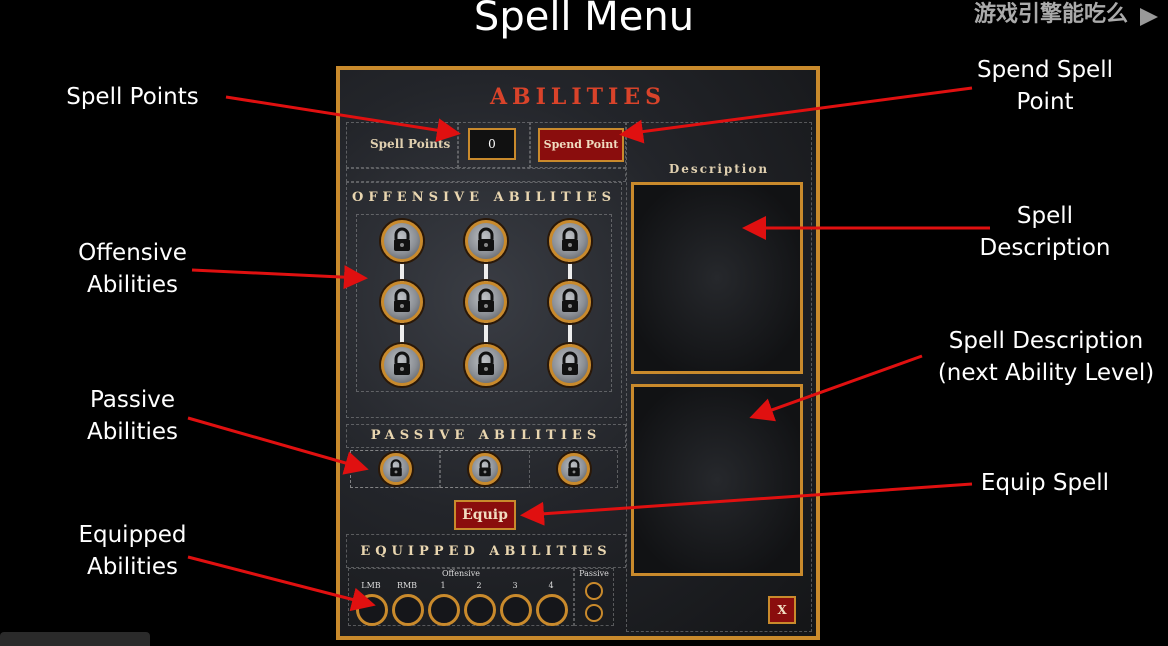 Image resolution: width=1168 pixels, height=646 pixels. What do you see at coordinates (343, 119) in the screenshot?
I see `arrow-spell-points` at bounding box center [343, 119].